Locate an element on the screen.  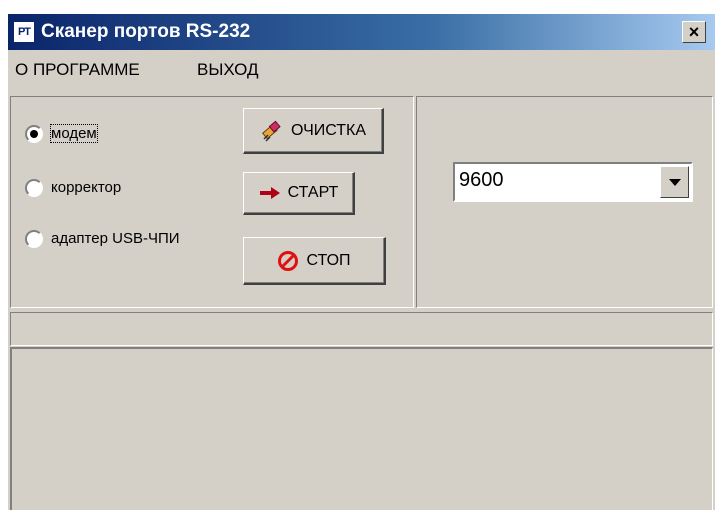
menu-item-about: О ПРОГРАММЕ is located at coordinates (77, 70).